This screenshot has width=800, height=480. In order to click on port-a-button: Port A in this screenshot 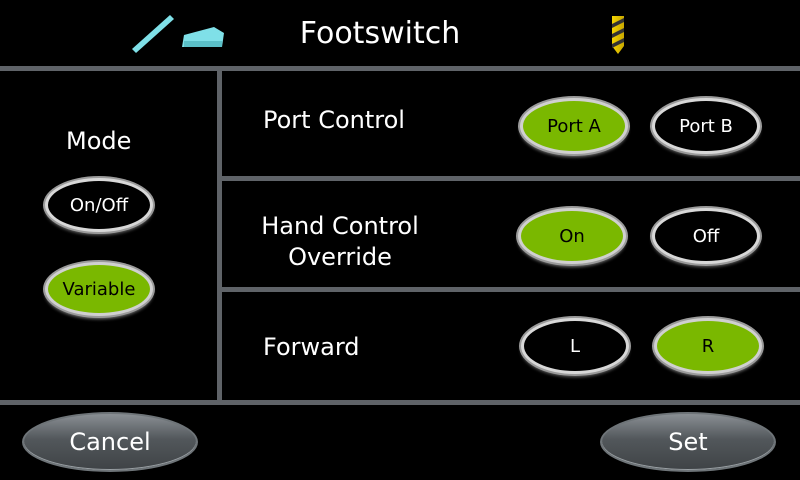, I will do `click(574, 126)`.